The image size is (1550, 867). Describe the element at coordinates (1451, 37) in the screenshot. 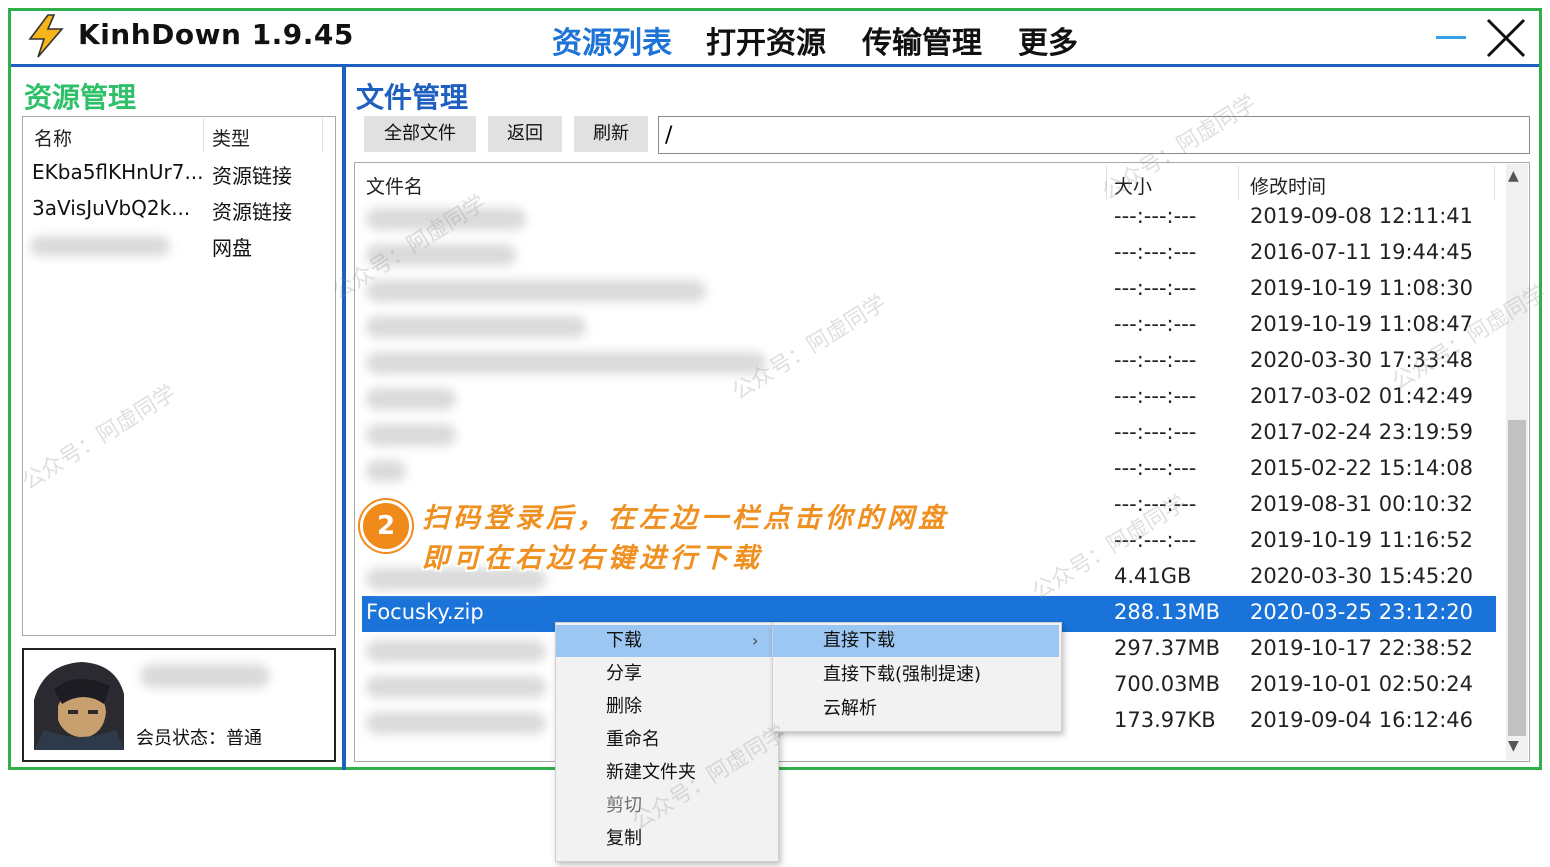

I see `minimize-button` at that location.